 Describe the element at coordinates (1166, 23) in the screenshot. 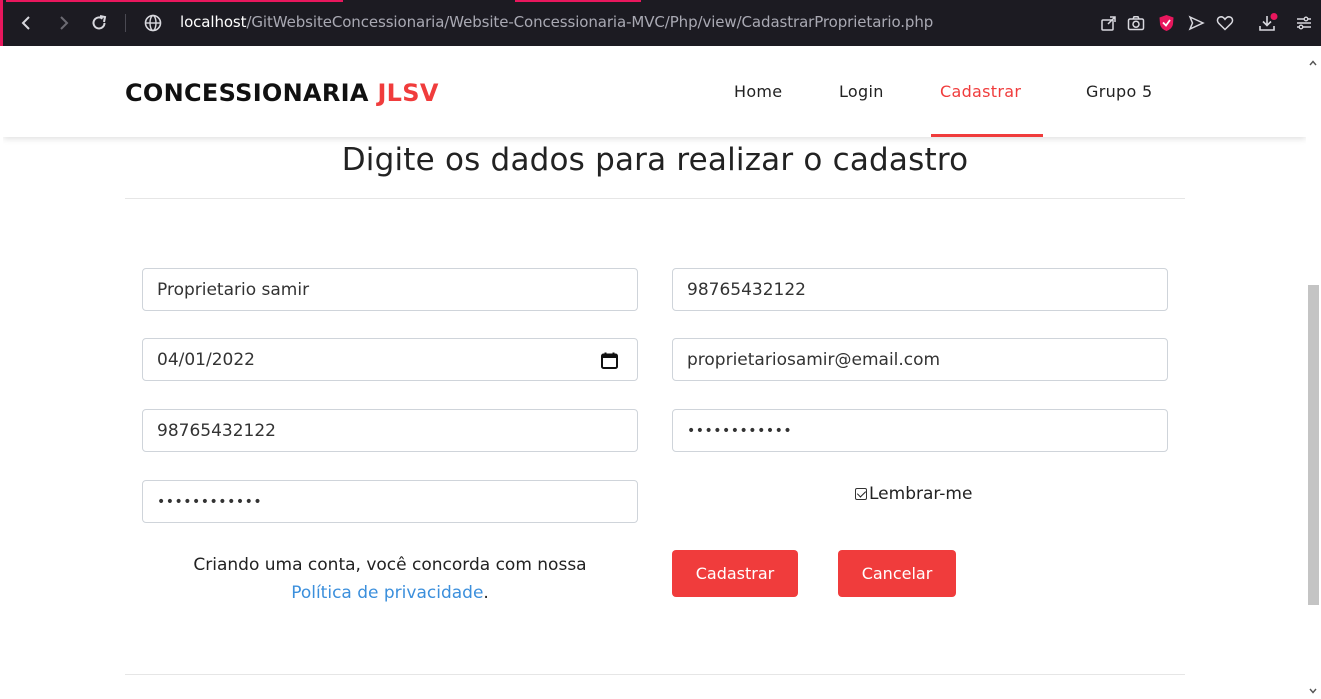

I see `shield-icon` at that location.